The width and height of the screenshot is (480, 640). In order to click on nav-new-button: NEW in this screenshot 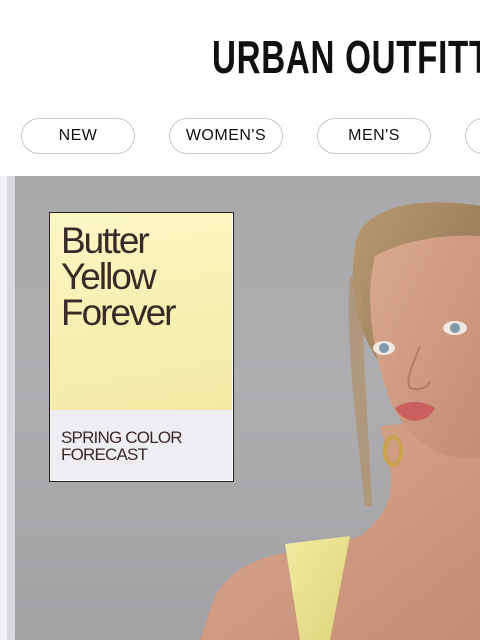, I will do `click(78, 136)`.